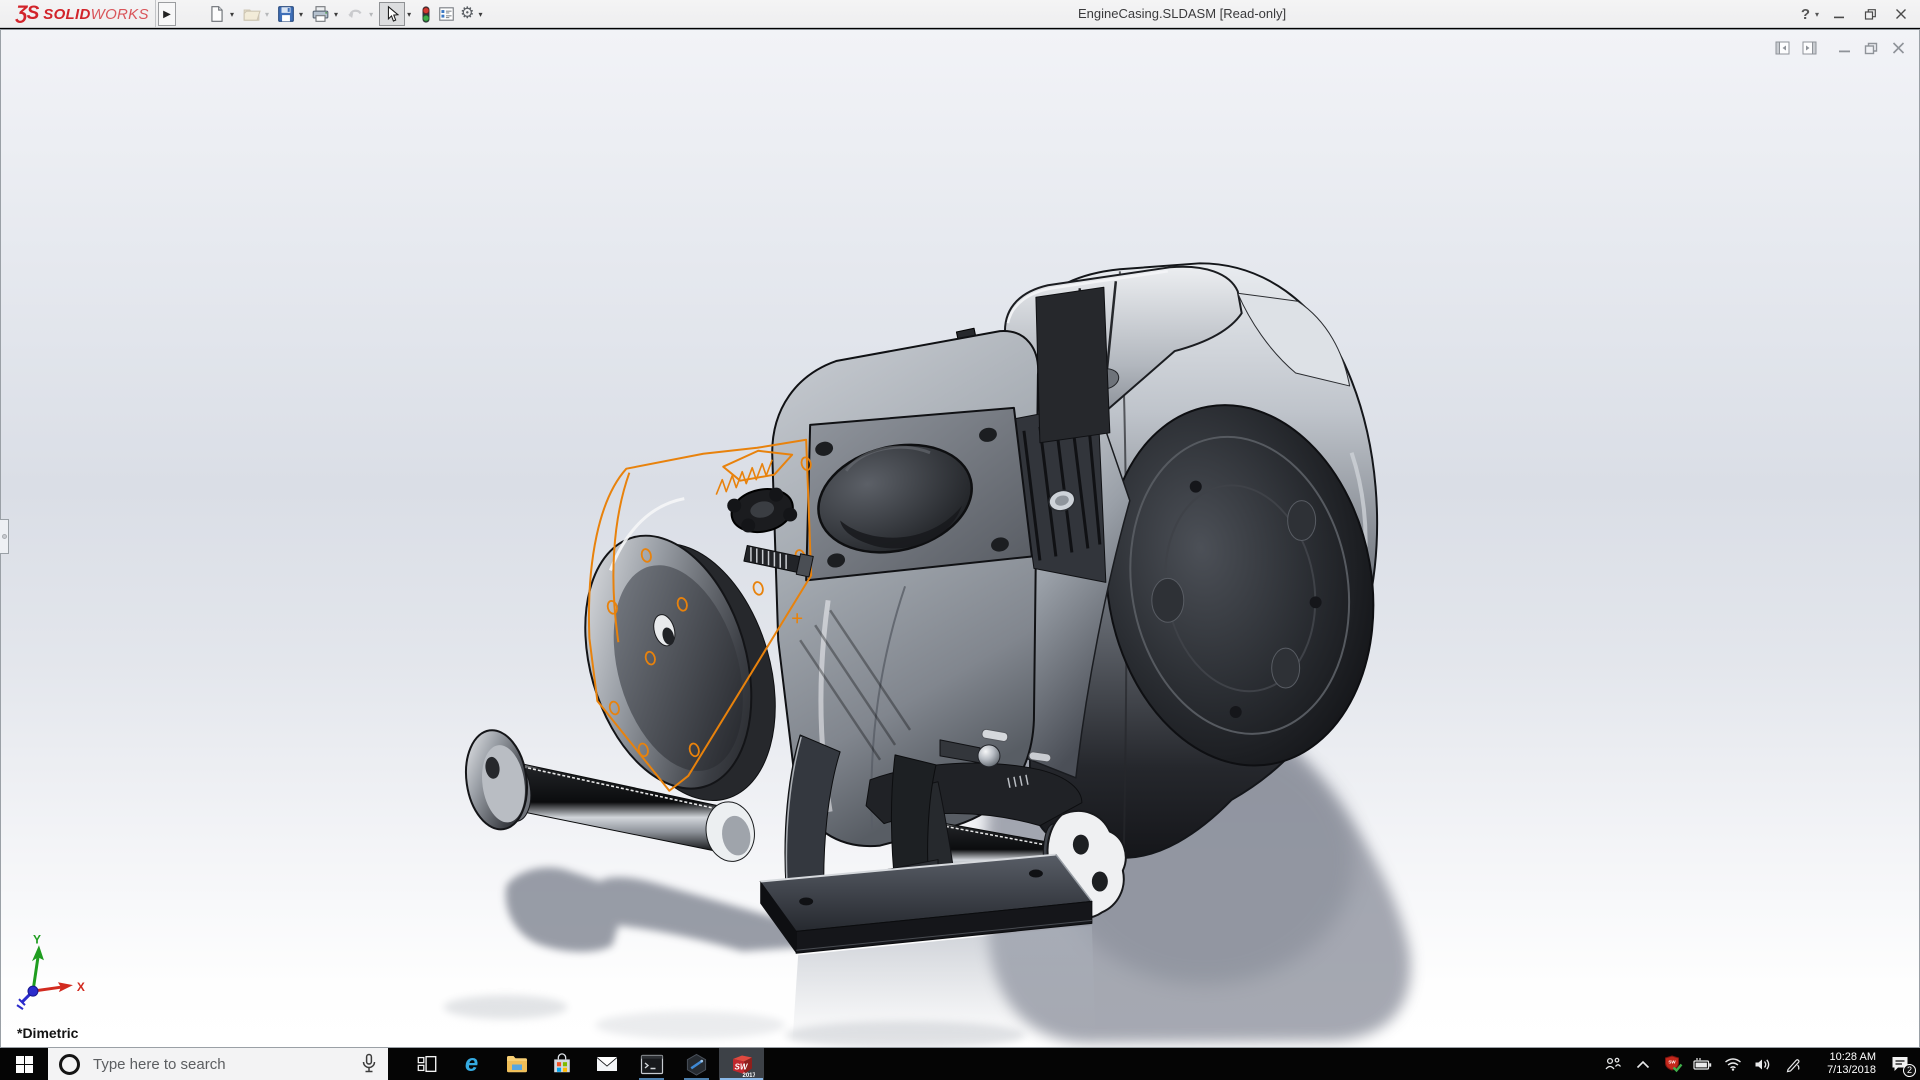  I want to click on help-dropdown-arrow: ▾, so click(1817, 14).